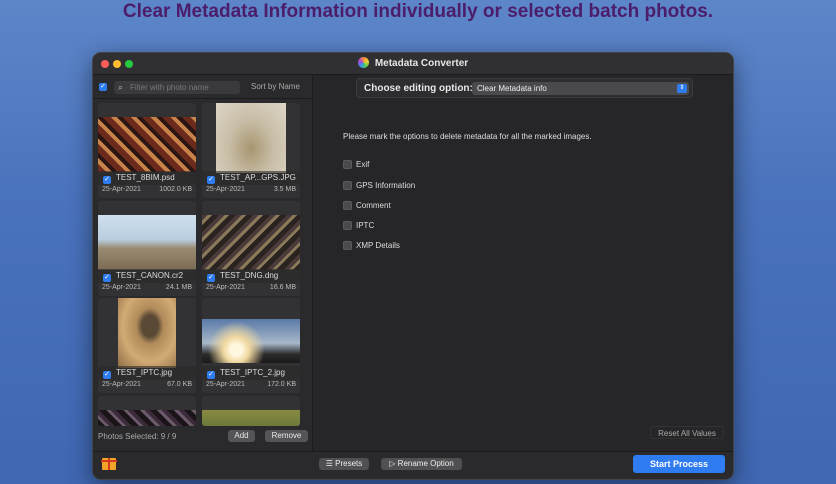 This screenshot has width=836, height=484. I want to click on chevron-updown-icon: ⇕, so click(682, 88).